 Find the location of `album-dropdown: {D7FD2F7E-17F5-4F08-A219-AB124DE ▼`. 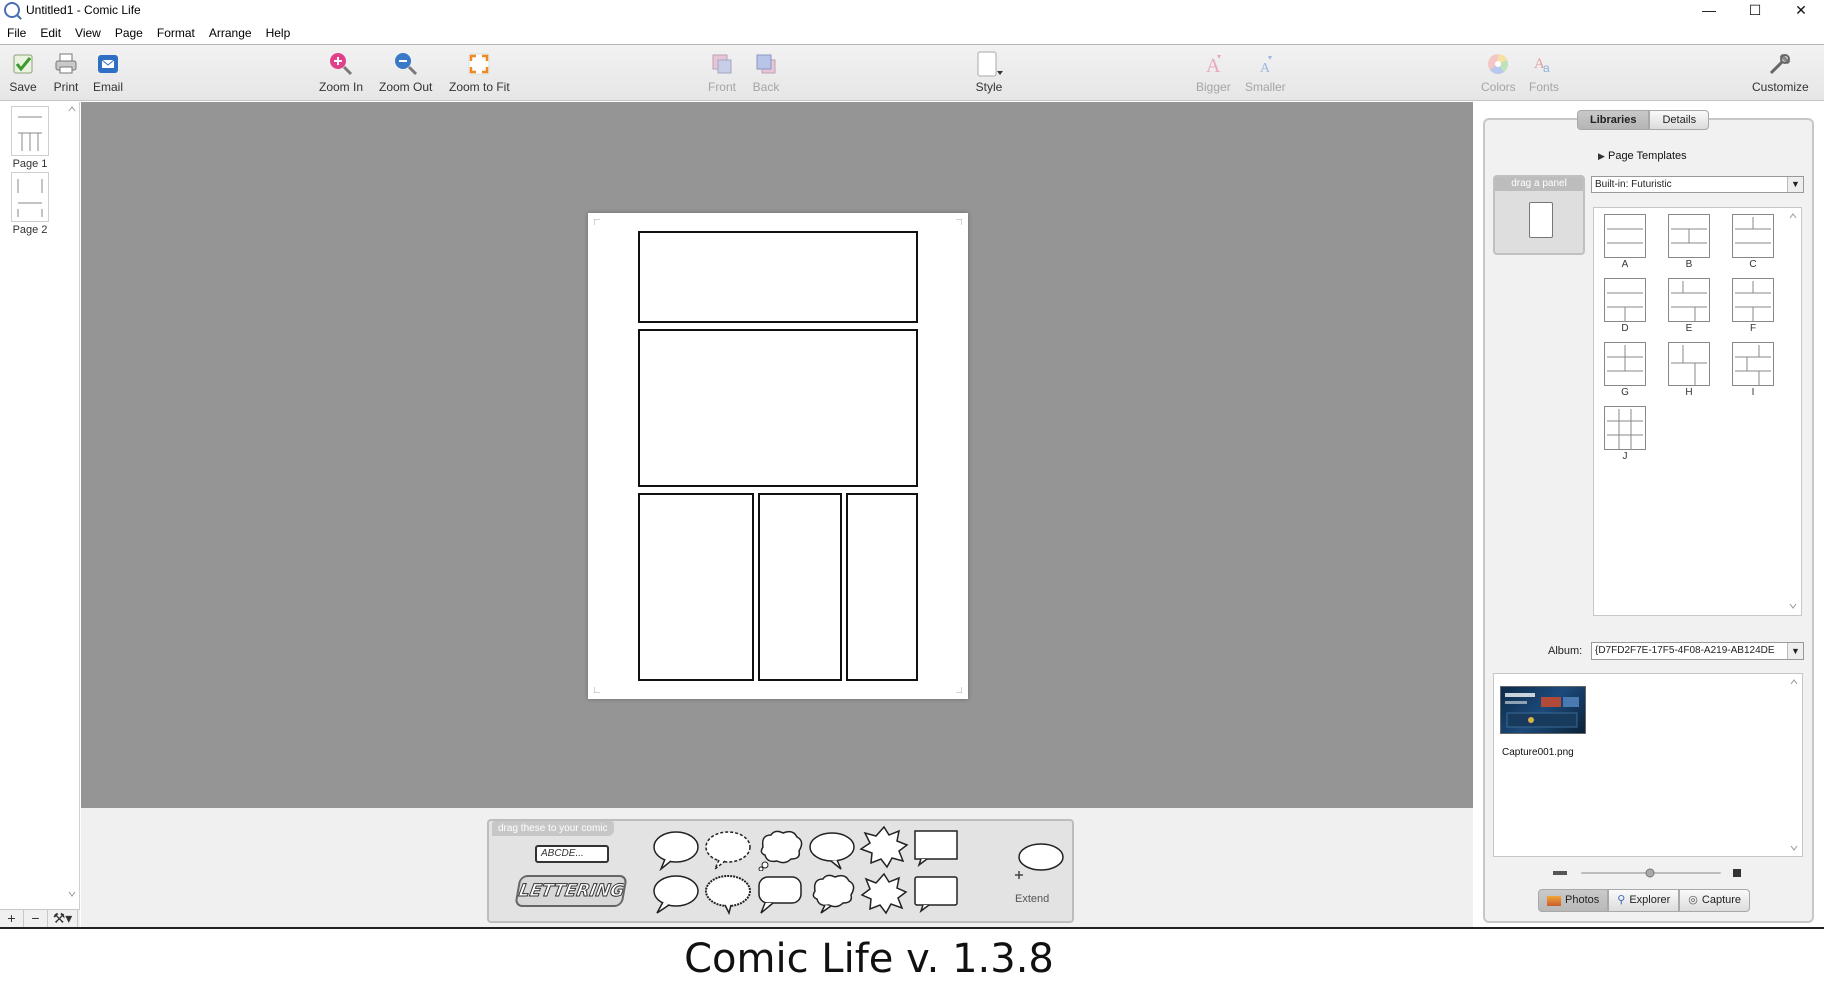

album-dropdown: {D7FD2F7E-17F5-4F08-A219-AB124DE ▼ is located at coordinates (1697, 651).